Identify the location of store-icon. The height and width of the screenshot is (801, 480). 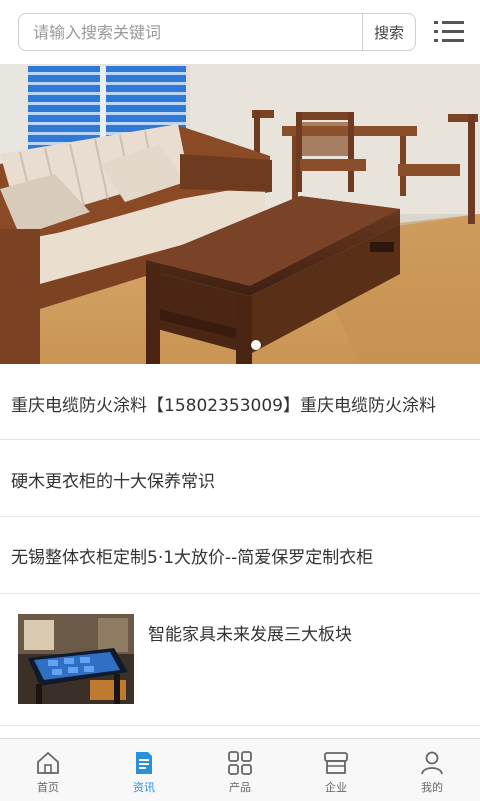
(336, 763).